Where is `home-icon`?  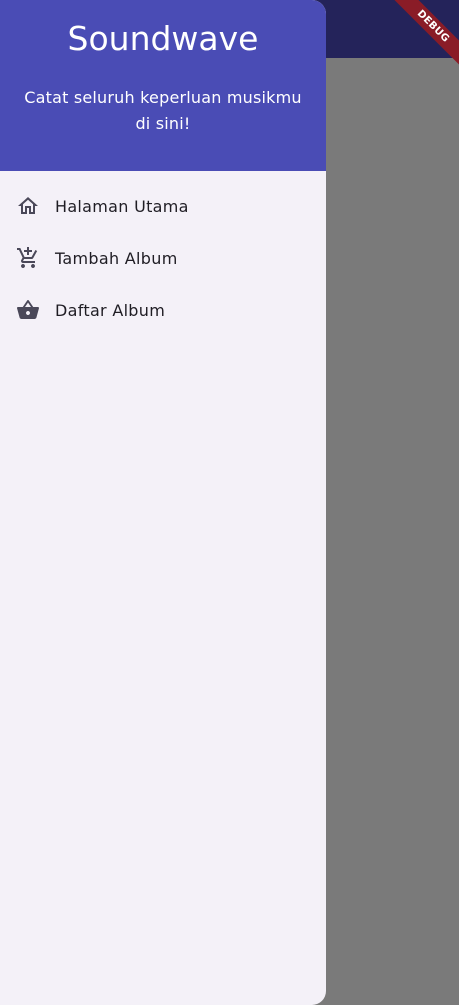 home-icon is located at coordinates (28, 206).